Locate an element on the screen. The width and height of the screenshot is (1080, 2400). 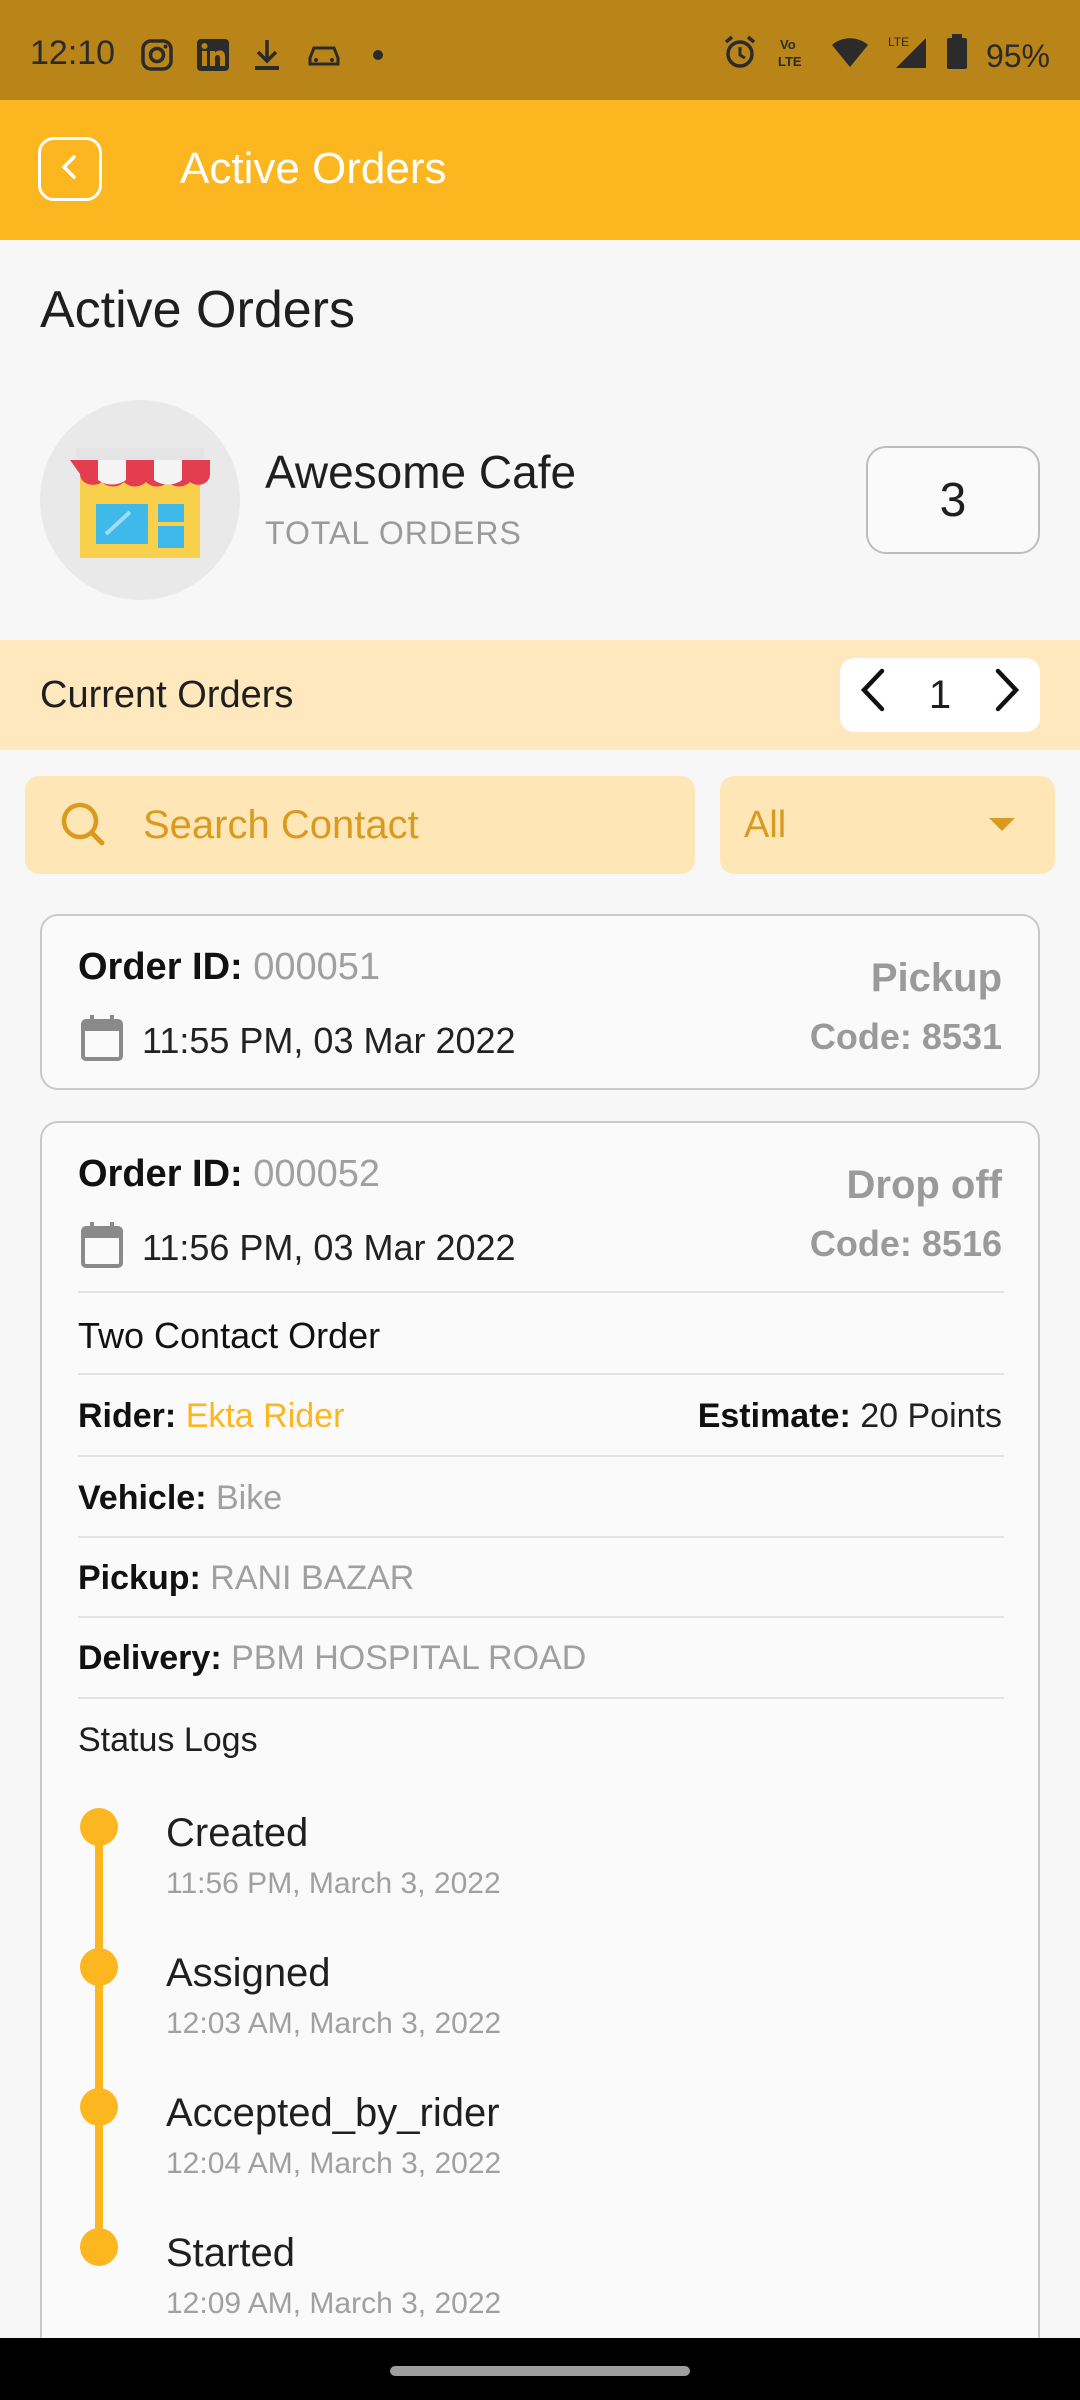
next-page-button is located at coordinates (1008, 695).